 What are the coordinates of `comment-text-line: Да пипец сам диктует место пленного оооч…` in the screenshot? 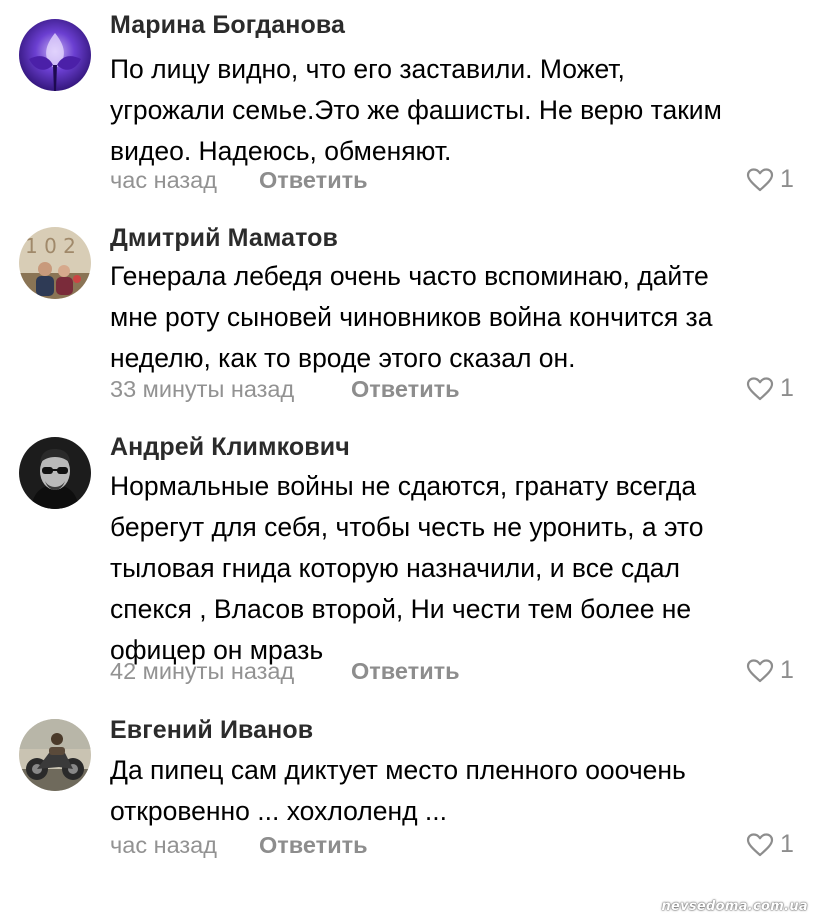 It's located at (398, 770).